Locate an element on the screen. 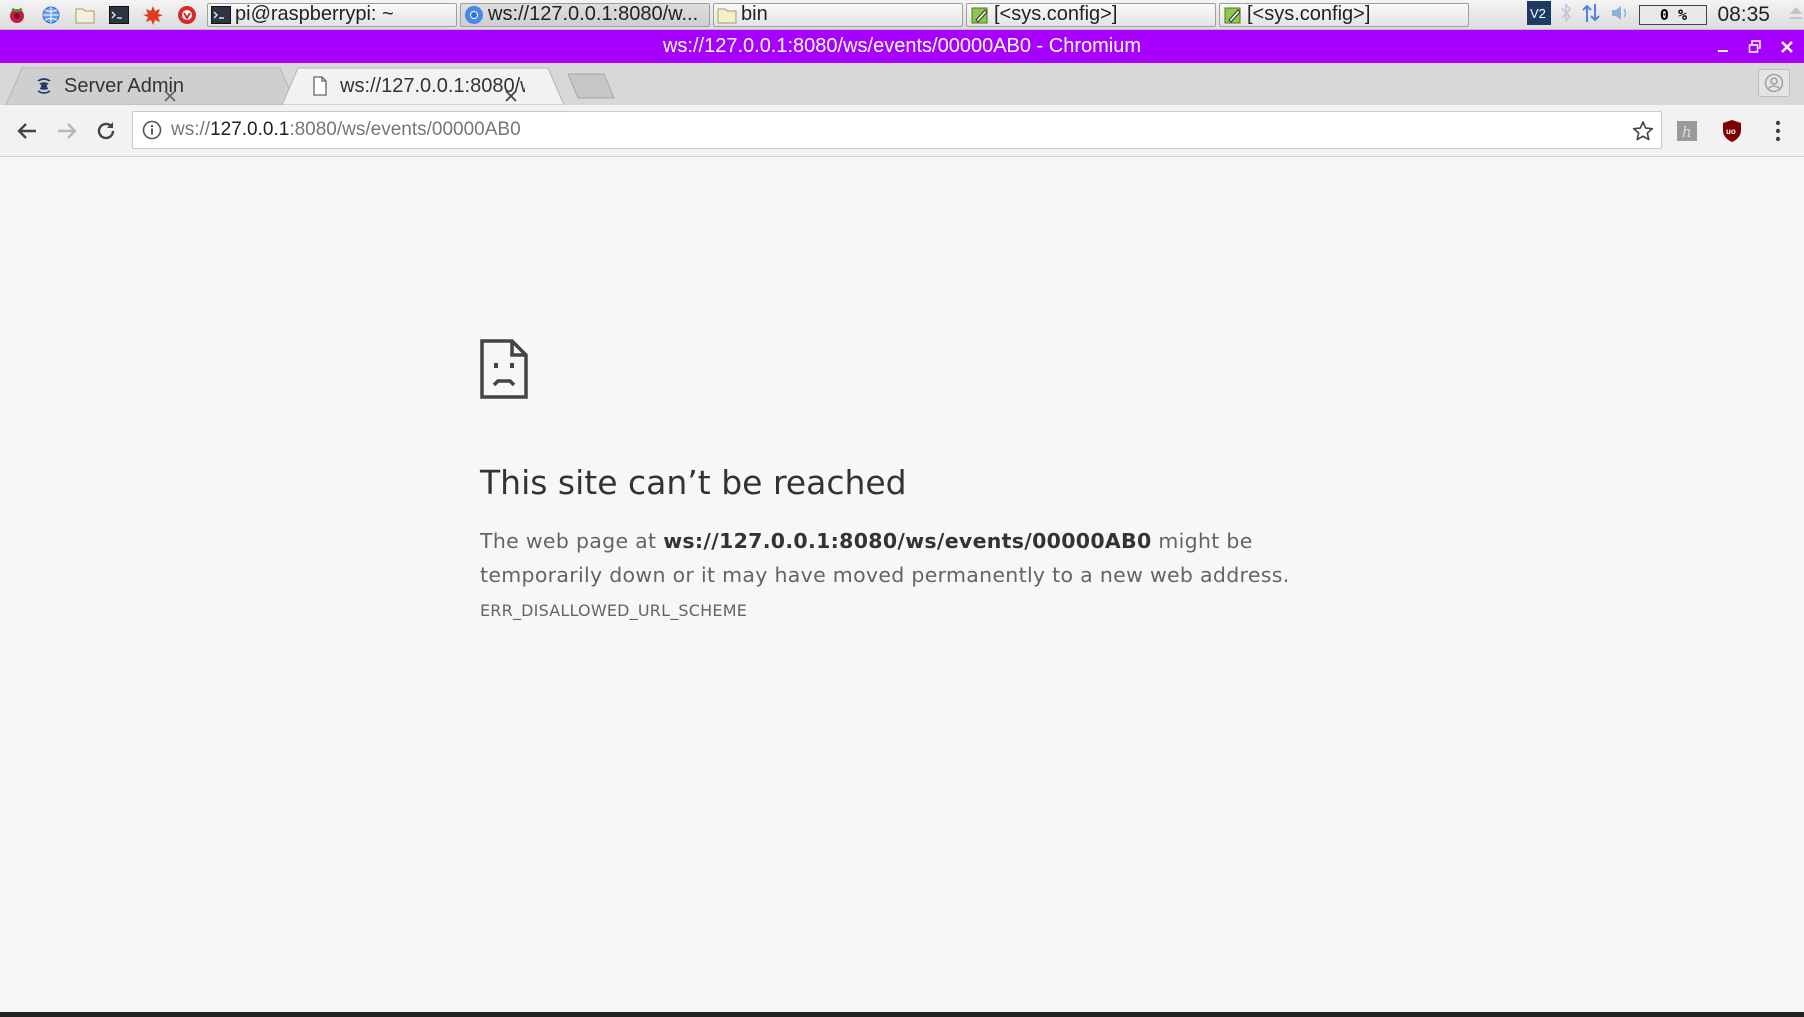 The image size is (1804, 1017). vnc-icon: V2 is located at coordinates (1539, 15).